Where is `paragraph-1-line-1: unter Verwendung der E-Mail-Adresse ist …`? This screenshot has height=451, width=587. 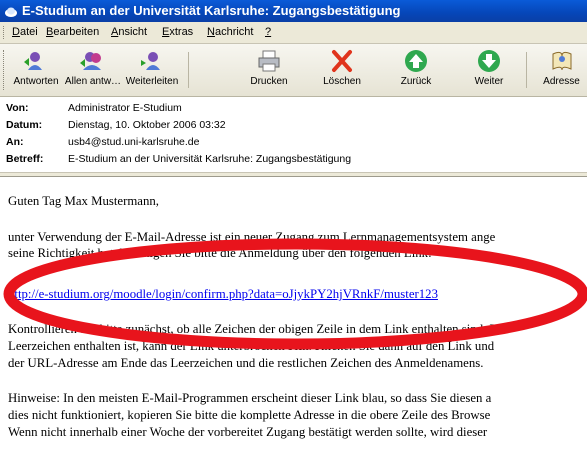
paragraph-1-line-1: unter Verwendung der E-Mail-Adresse ist … is located at coordinates (252, 237).